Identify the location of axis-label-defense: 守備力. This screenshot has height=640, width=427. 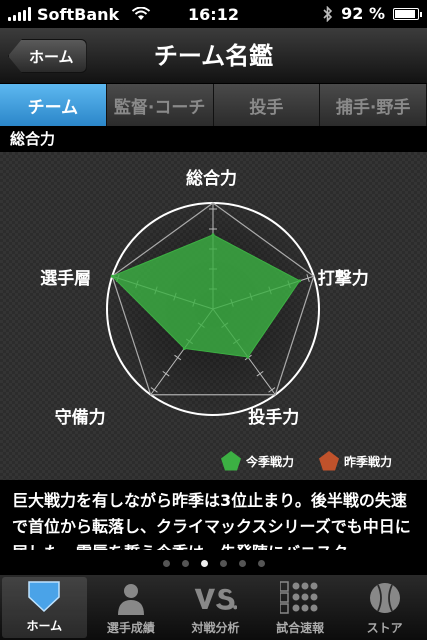
(80, 417).